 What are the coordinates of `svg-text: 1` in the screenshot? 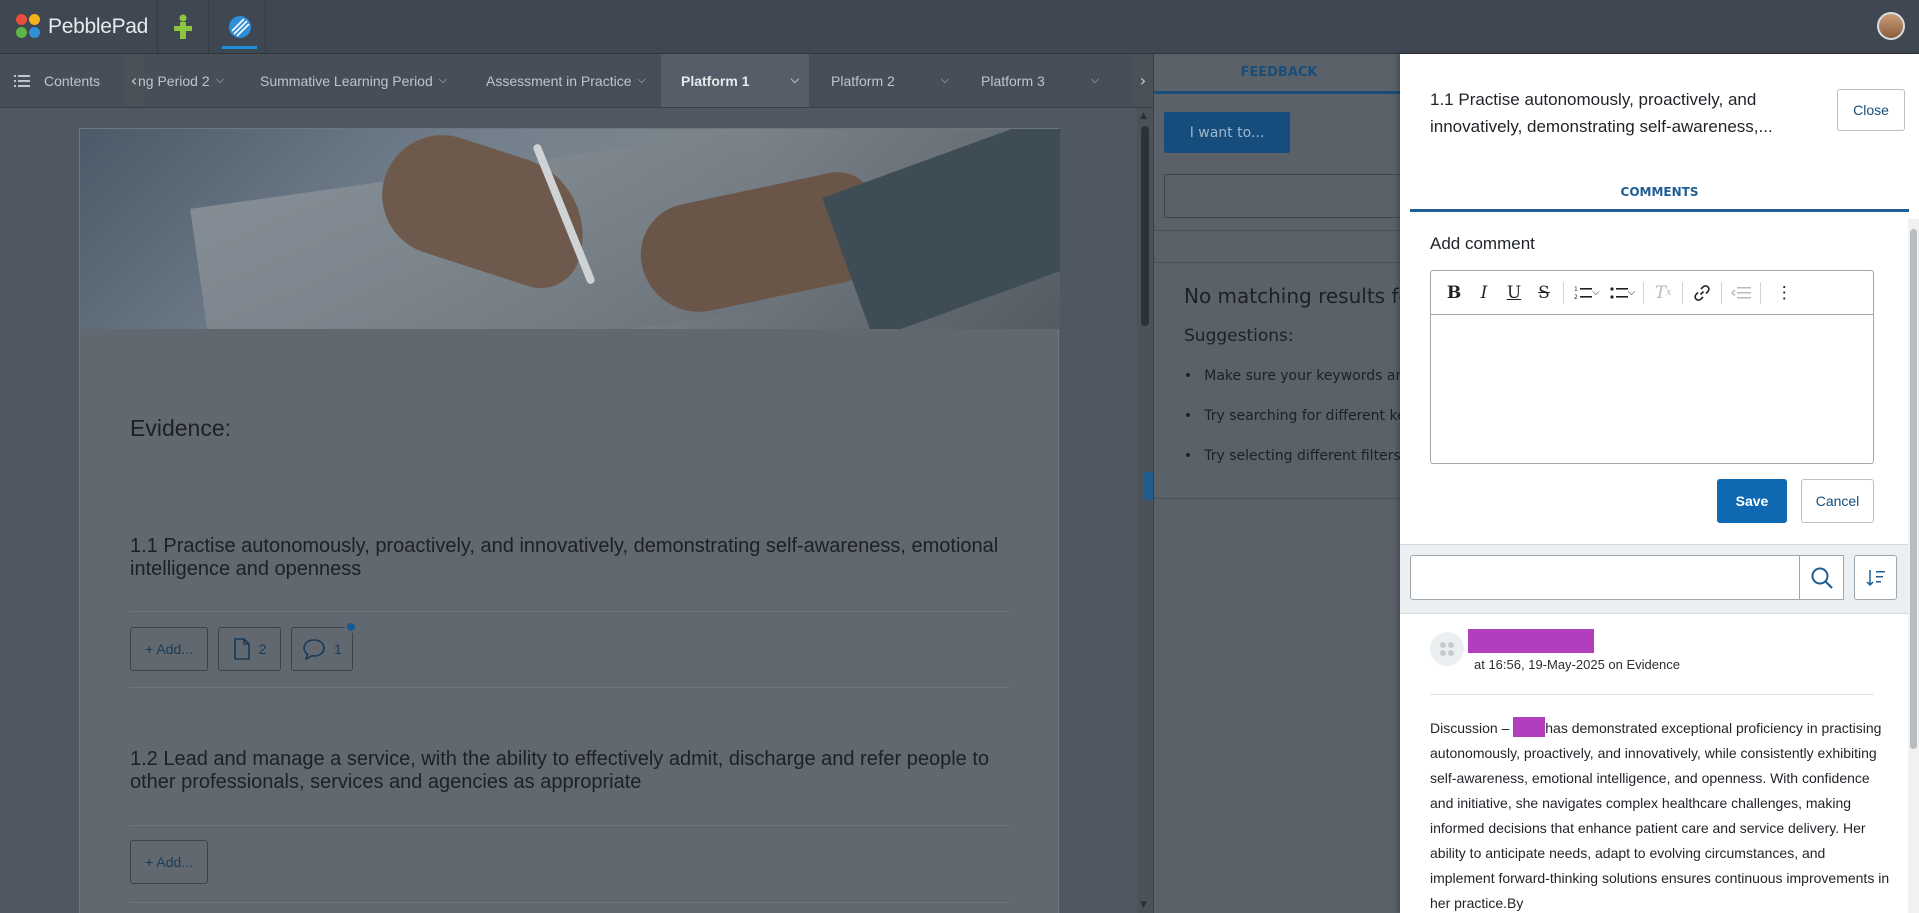 It's located at (1576, 289).